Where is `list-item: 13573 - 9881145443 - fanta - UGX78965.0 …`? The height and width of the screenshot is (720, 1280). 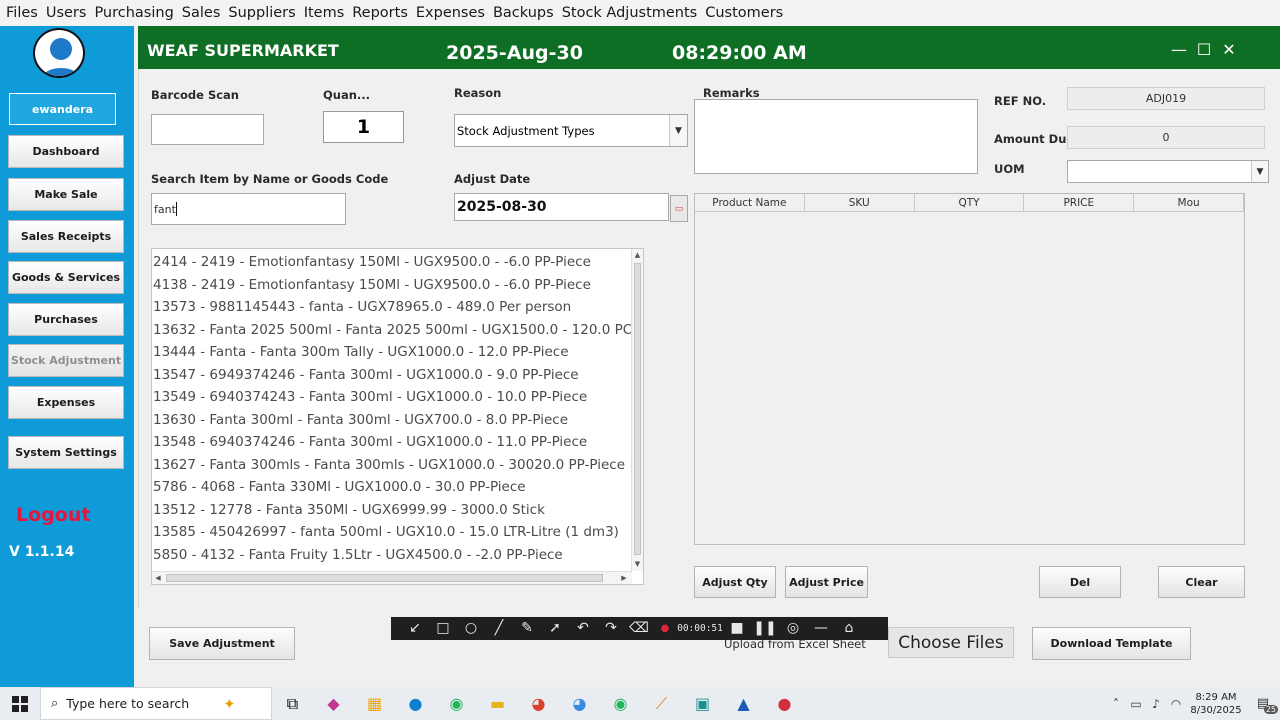
list-item: 13573 - 9881145443 - fanta - UGX78965.0 … is located at coordinates (392, 307).